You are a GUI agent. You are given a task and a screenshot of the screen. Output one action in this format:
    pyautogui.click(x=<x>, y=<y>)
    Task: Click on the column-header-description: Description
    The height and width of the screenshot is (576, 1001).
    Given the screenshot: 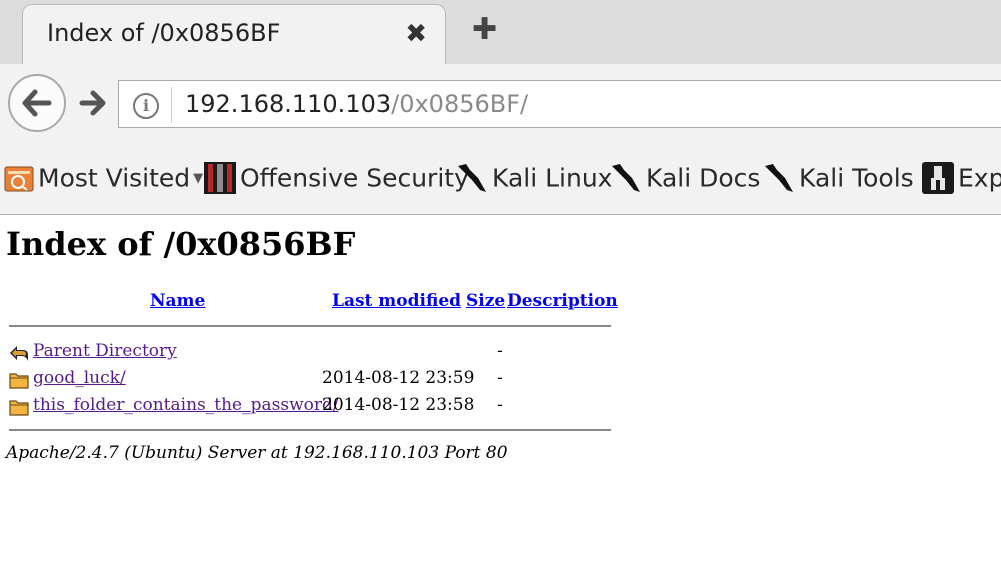 What is the action you would take?
    pyautogui.click(x=562, y=301)
    